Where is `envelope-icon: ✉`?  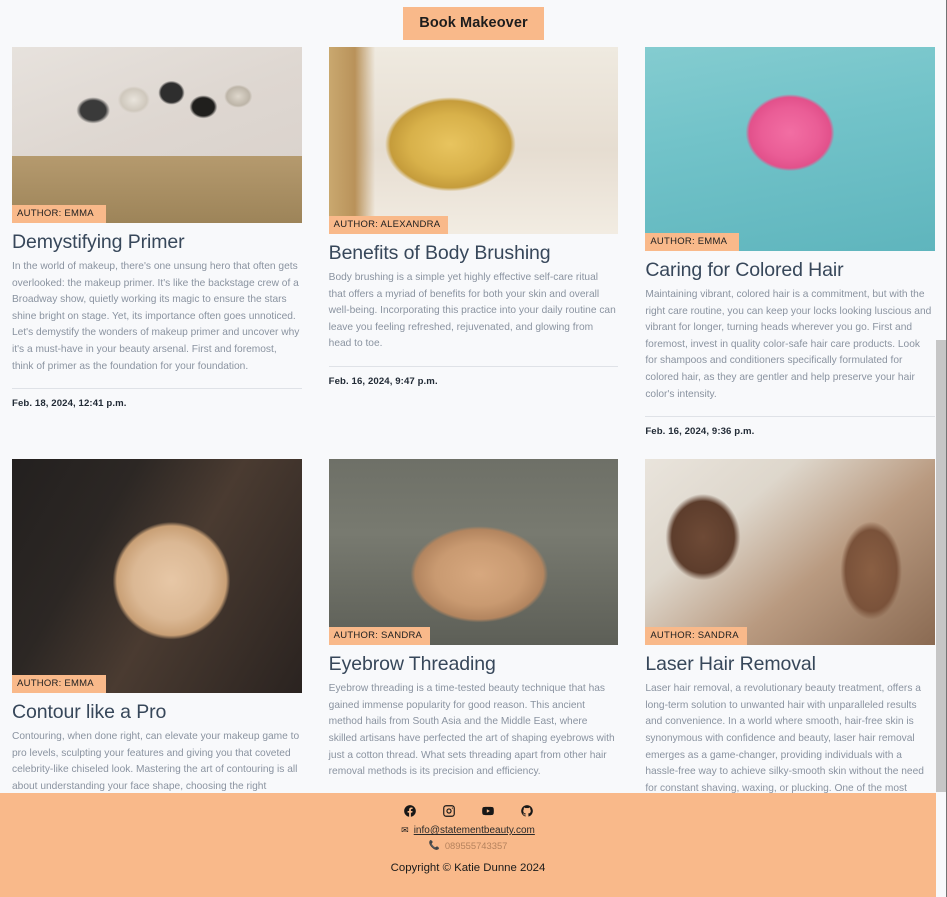 envelope-icon: ✉ is located at coordinates (405, 829).